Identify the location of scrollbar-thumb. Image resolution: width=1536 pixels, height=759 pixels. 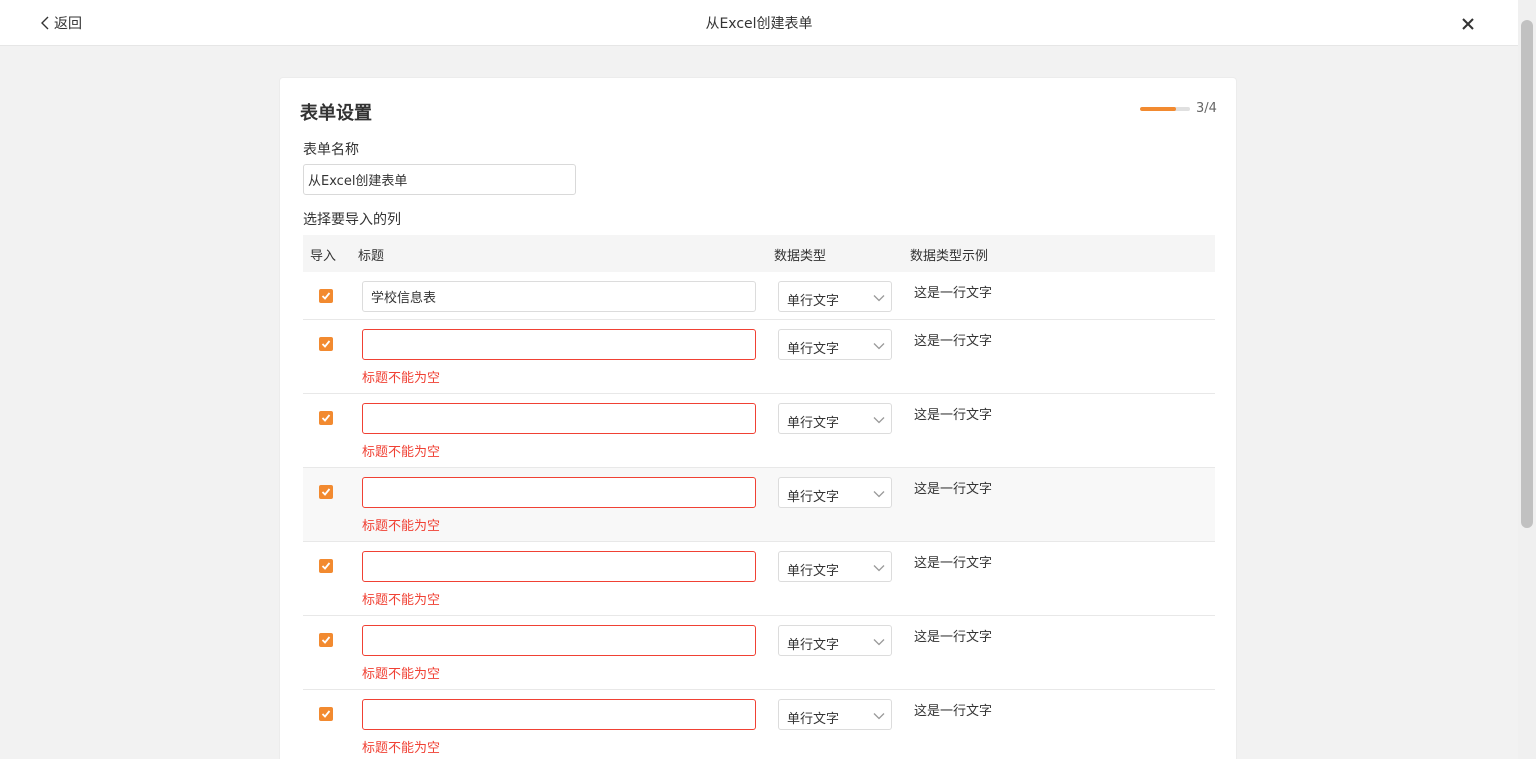
(1527, 274).